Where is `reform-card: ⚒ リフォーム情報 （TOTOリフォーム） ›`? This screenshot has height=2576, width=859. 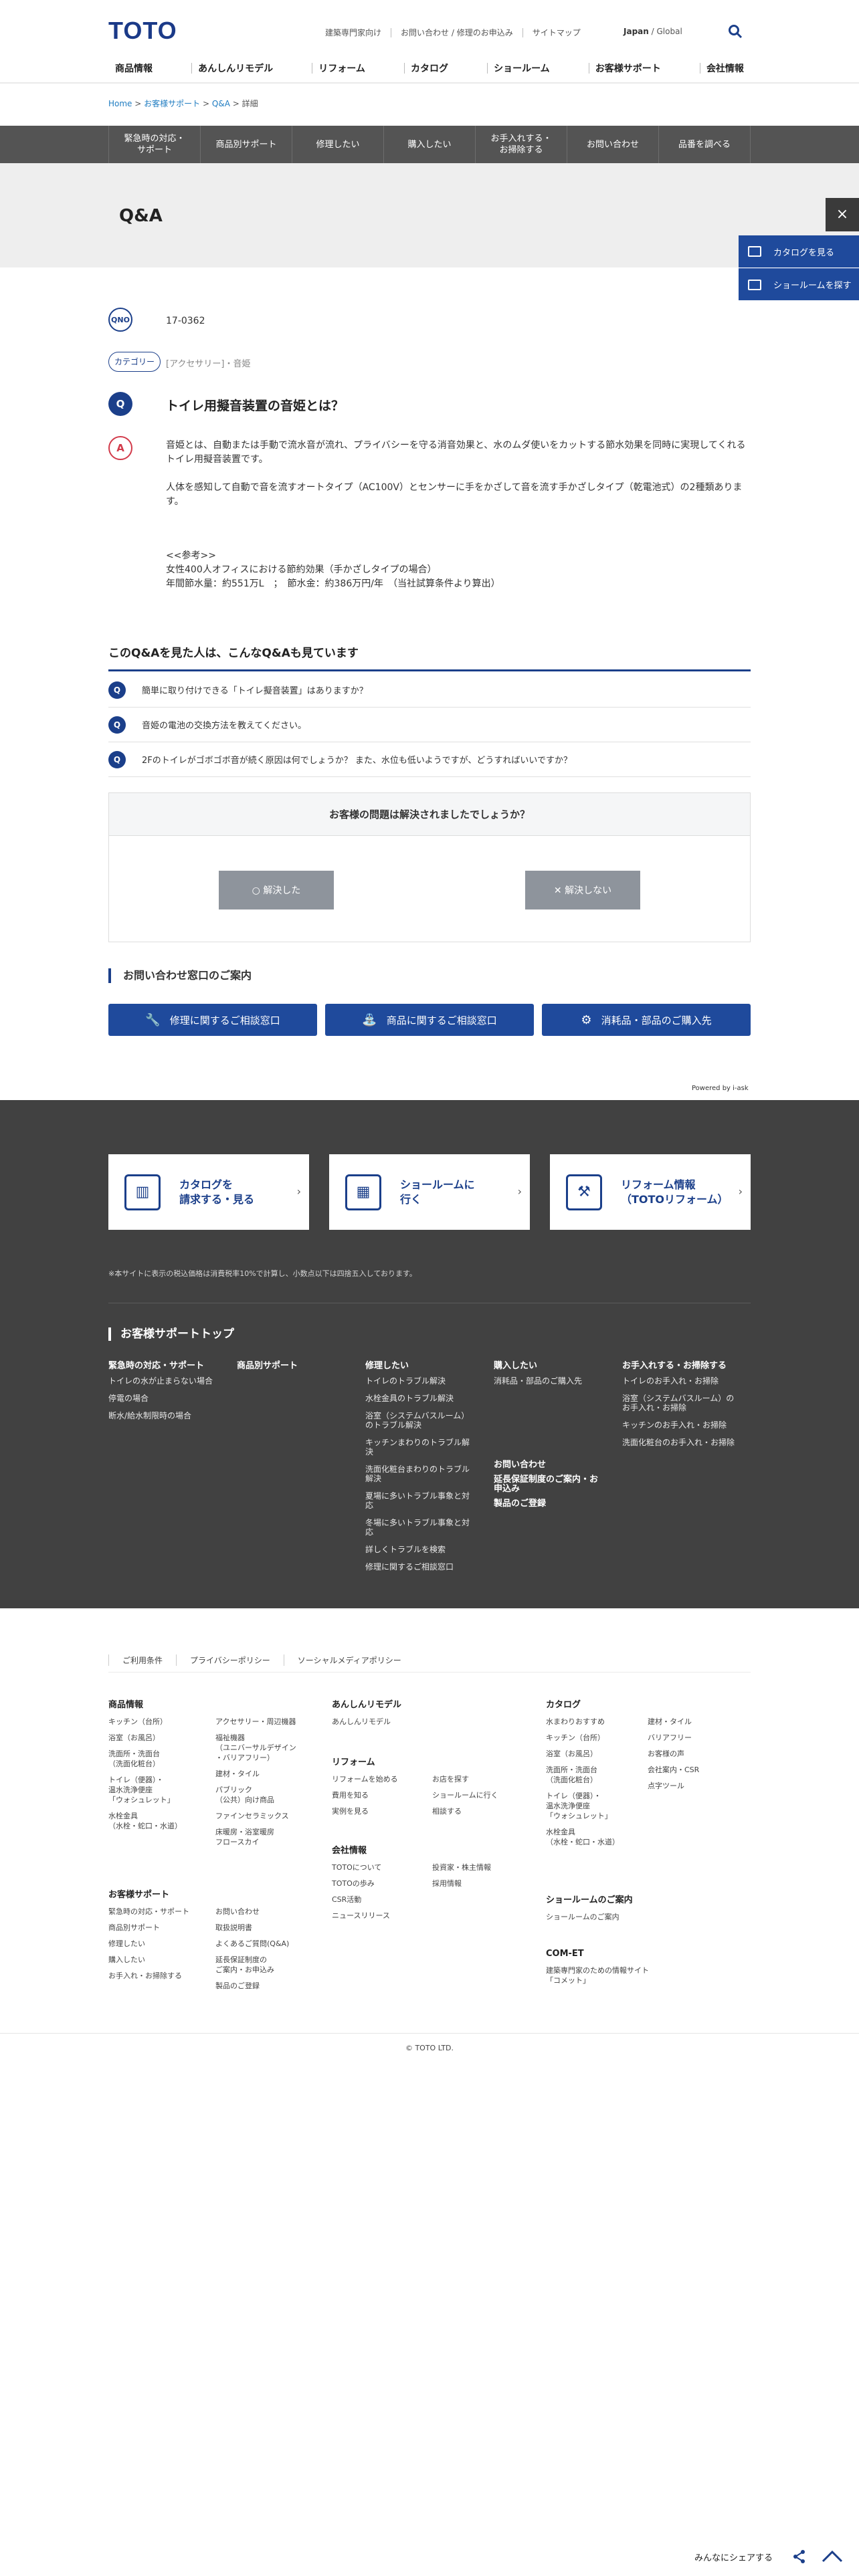 reform-card: ⚒ リフォーム情報 （TOTOリフォーム） › is located at coordinates (650, 1192).